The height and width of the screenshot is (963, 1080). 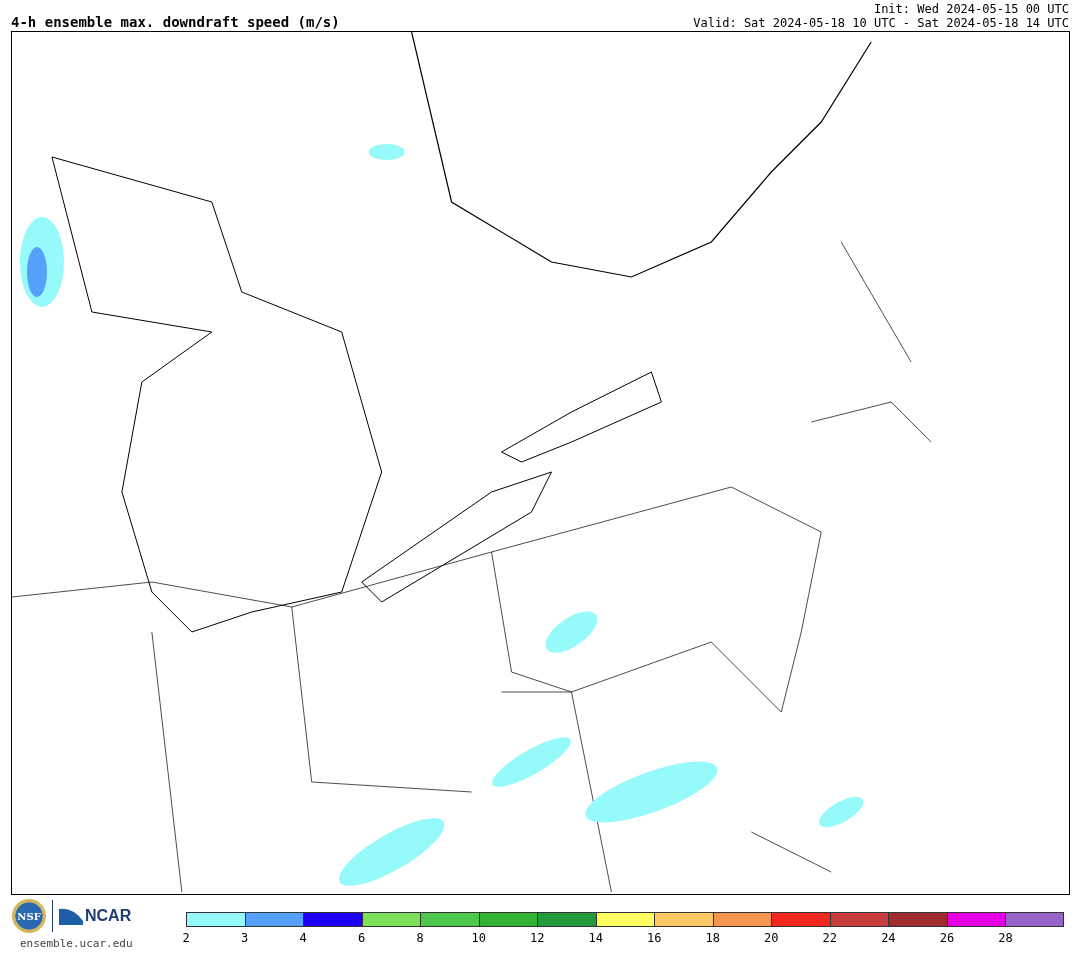 I want to click on init-time: Init: Wed 2024-05-15 00 UTC, so click(x=971, y=9).